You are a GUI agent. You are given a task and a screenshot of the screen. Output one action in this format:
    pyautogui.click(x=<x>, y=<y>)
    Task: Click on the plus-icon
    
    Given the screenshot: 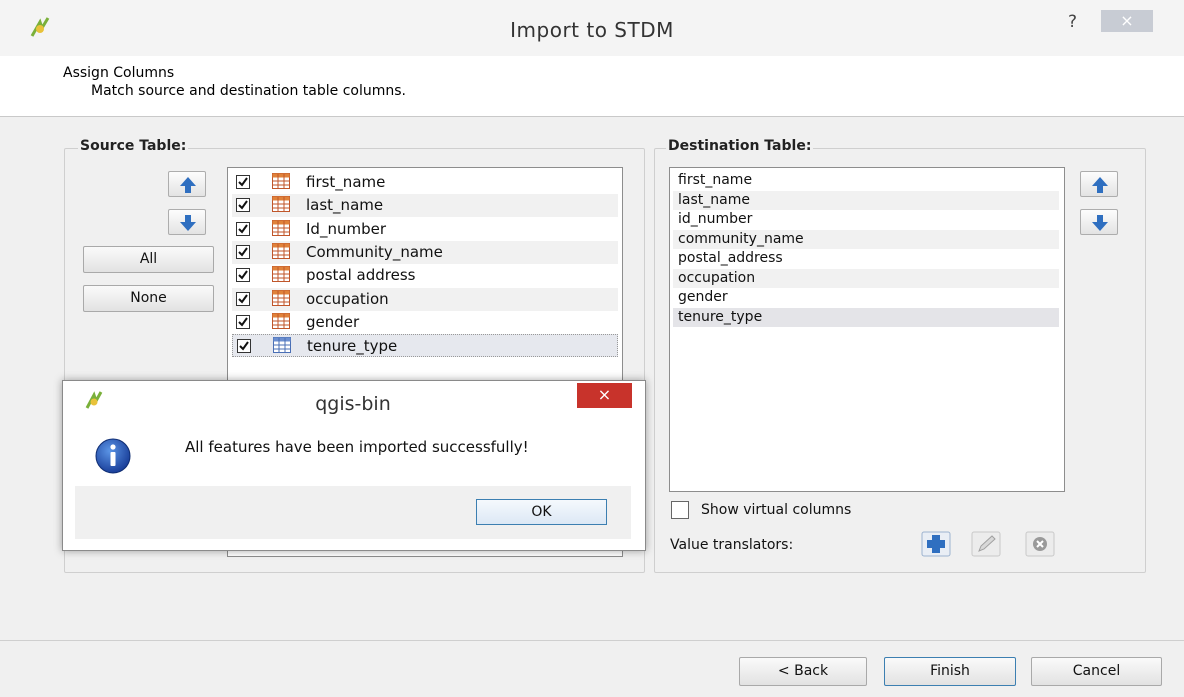 What is the action you would take?
    pyautogui.click(x=936, y=544)
    